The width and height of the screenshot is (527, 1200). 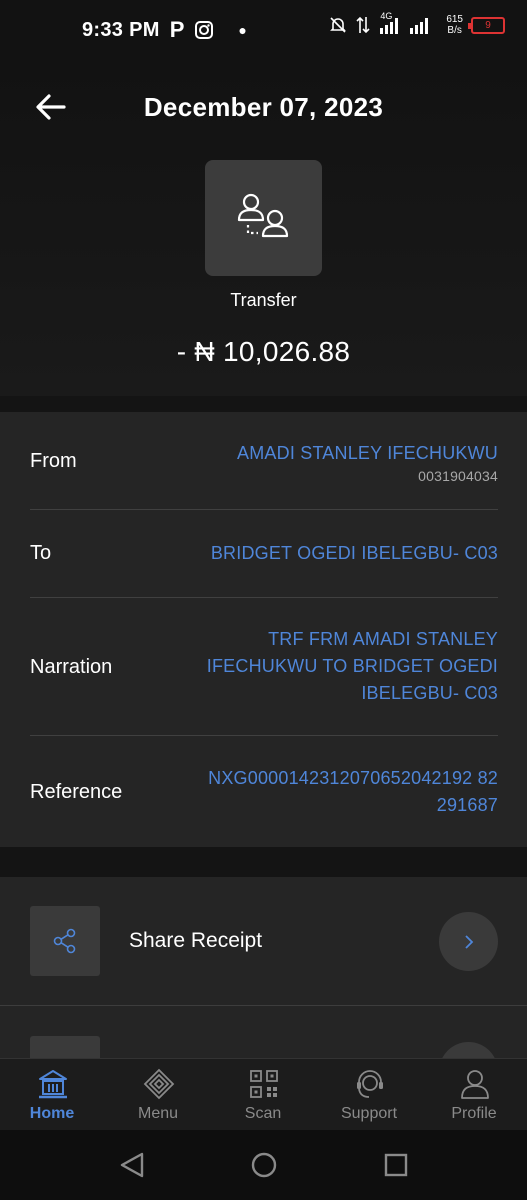 I want to click on system-nav-bar, so click(x=263, y=1165).